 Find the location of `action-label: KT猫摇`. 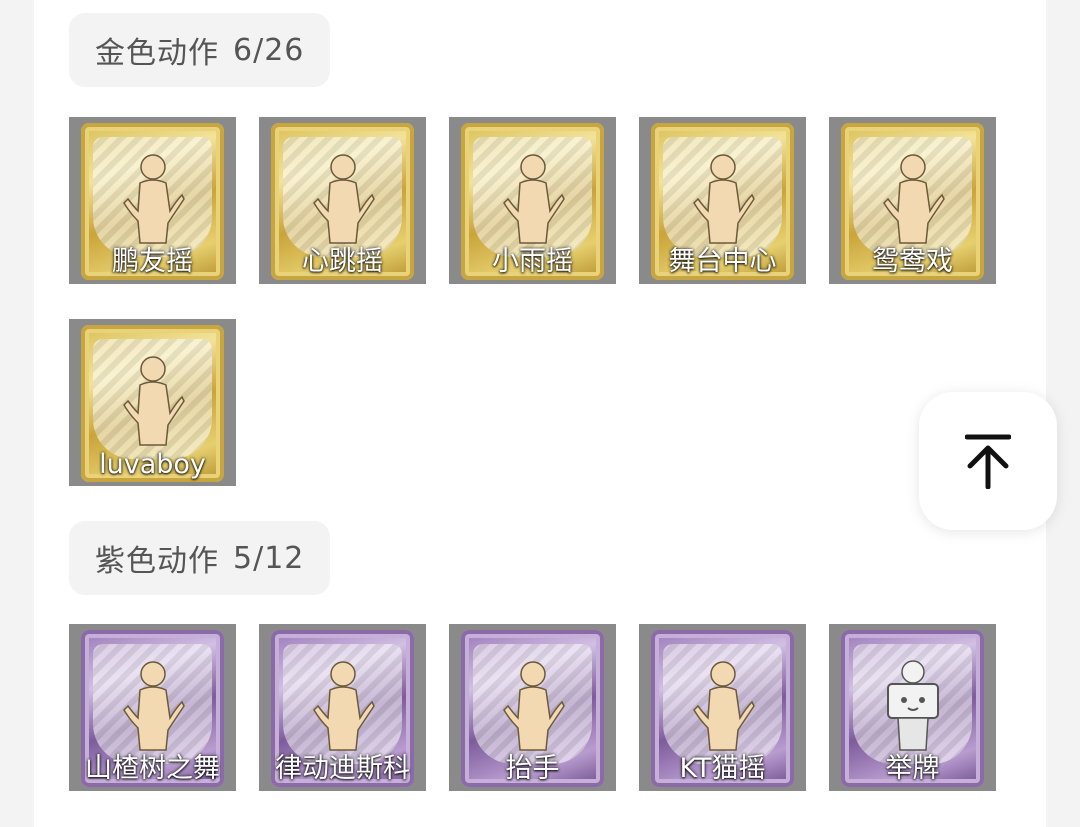

action-label: KT猫摇 is located at coordinates (722, 768).